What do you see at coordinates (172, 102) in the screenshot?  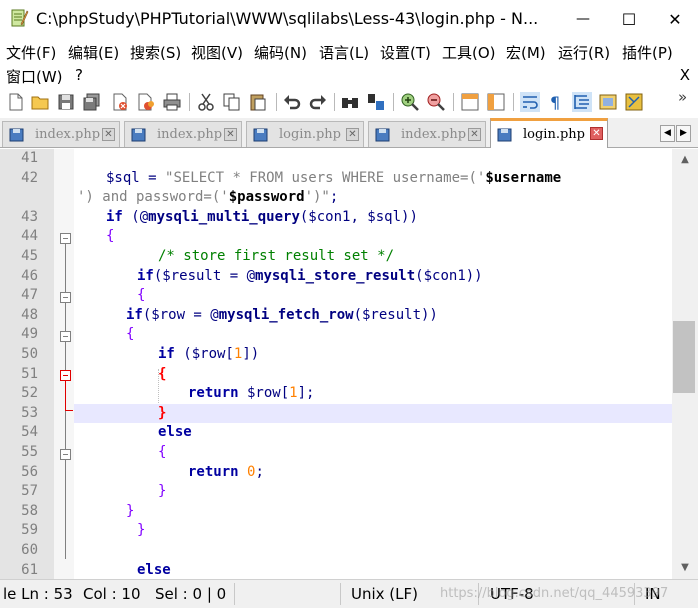 I see `print-icon` at bounding box center [172, 102].